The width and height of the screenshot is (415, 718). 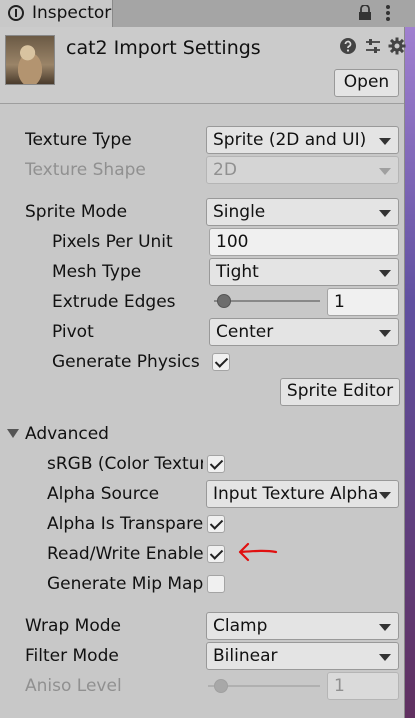 What do you see at coordinates (103, 494) in the screenshot?
I see `alpha-source-label: Alpha Source` at bounding box center [103, 494].